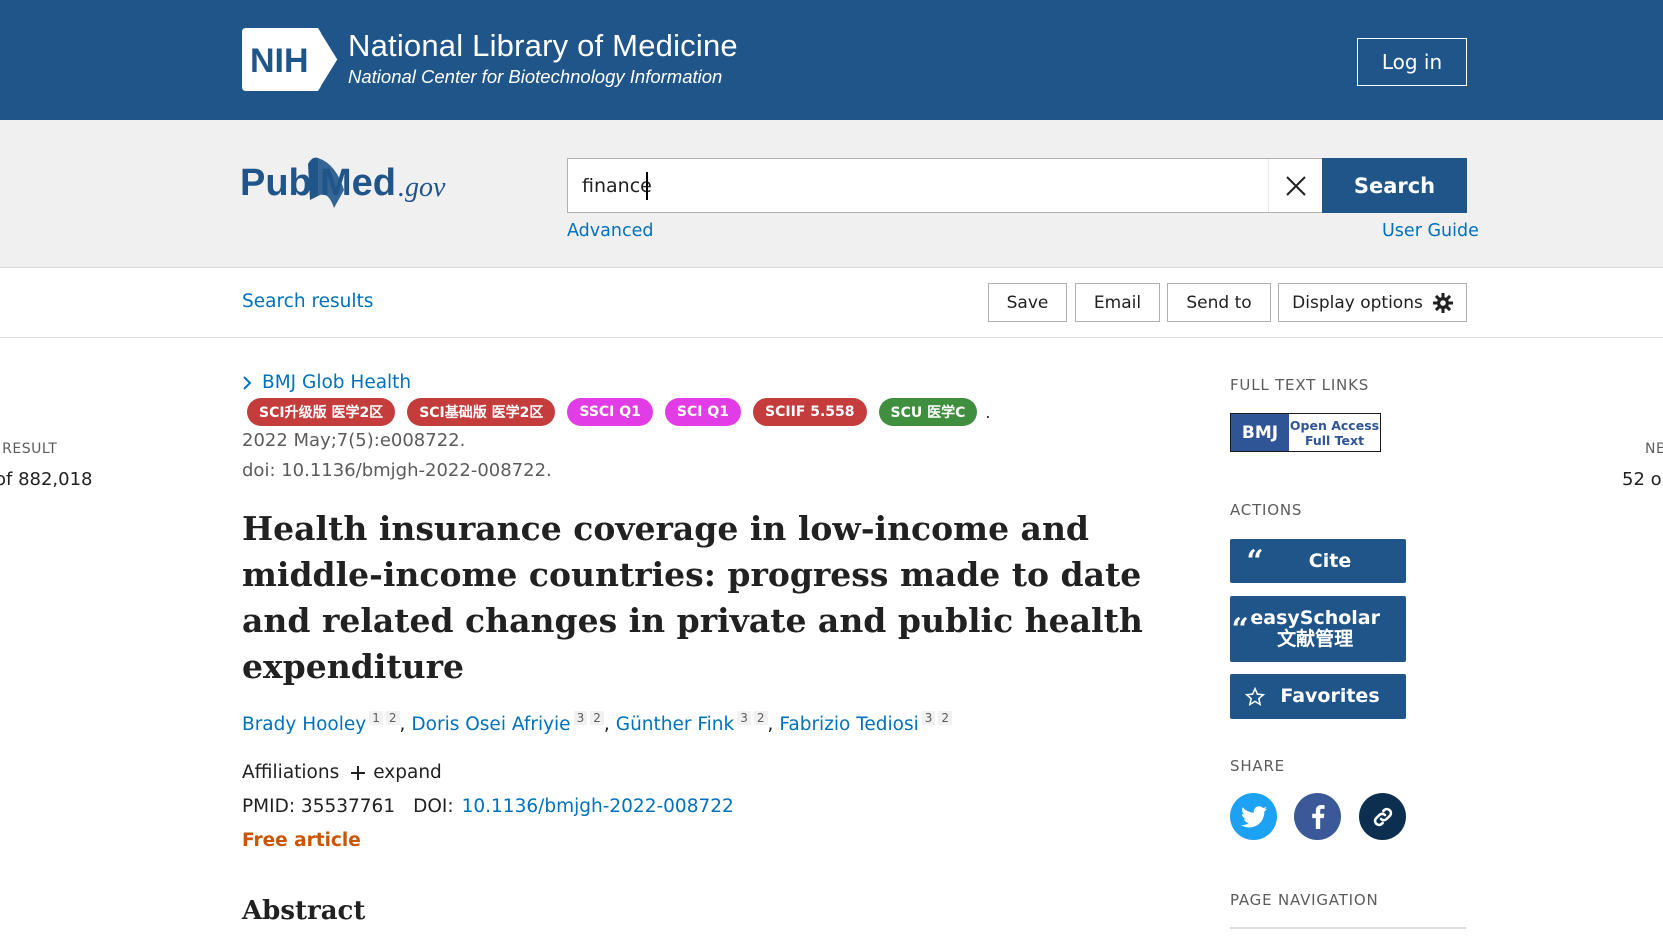 The height and width of the screenshot is (936, 1663). Describe the element at coordinates (304, 724) in the screenshot. I see `author-link: Brady Hooley` at that location.